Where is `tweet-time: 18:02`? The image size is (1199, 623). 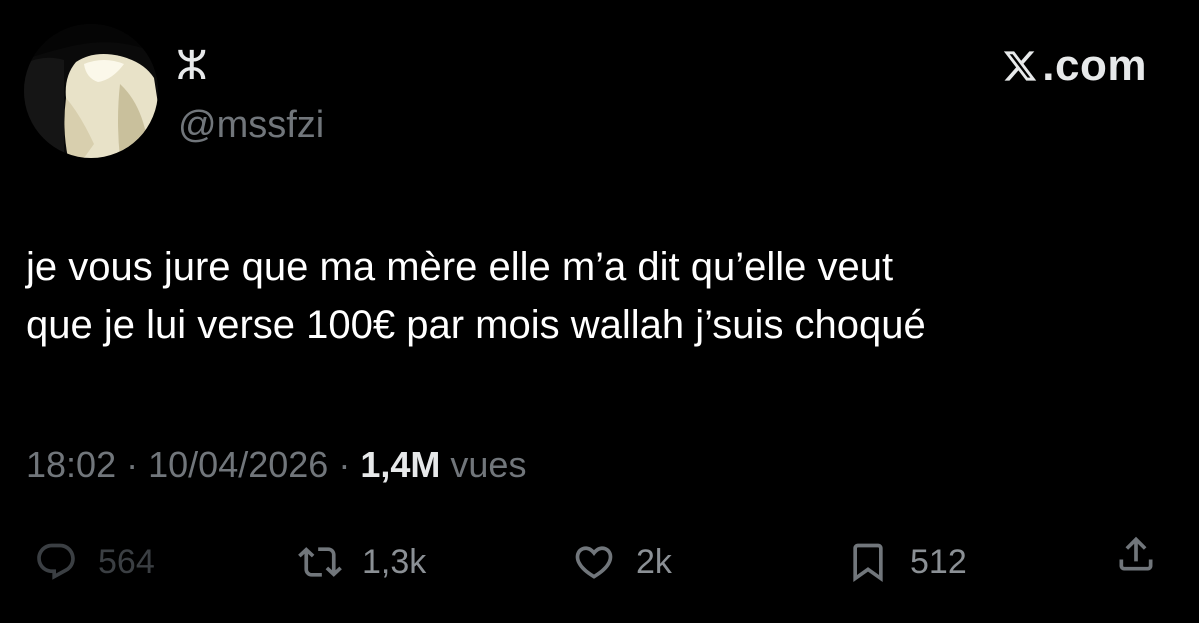 tweet-time: 18:02 is located at coordinates (71, 464).